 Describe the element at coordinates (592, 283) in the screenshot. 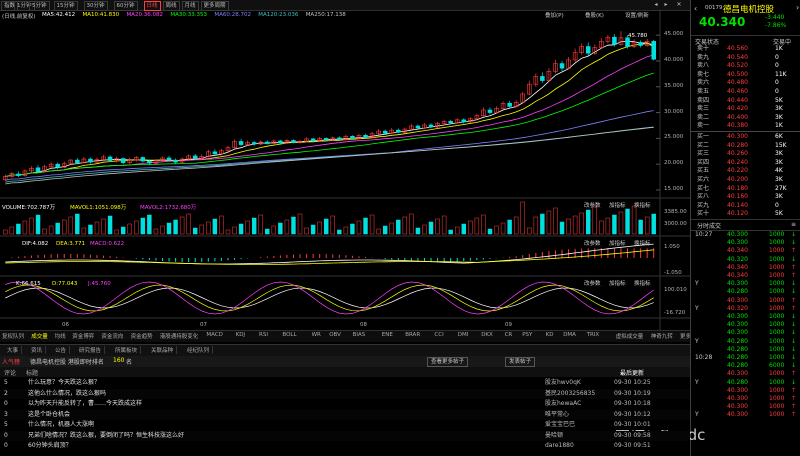

I see `pbtn-kdj-btn-0: 改参数` at that location.